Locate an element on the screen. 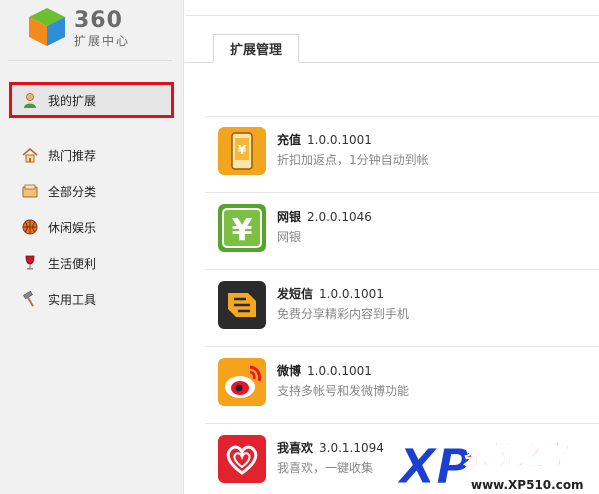 The width and height of the screenshot is (599, 494). extension-item-weibo: 微博 1.0.0.1001 支持多帐号和发微博功能 is located at coordinates (402, 386).